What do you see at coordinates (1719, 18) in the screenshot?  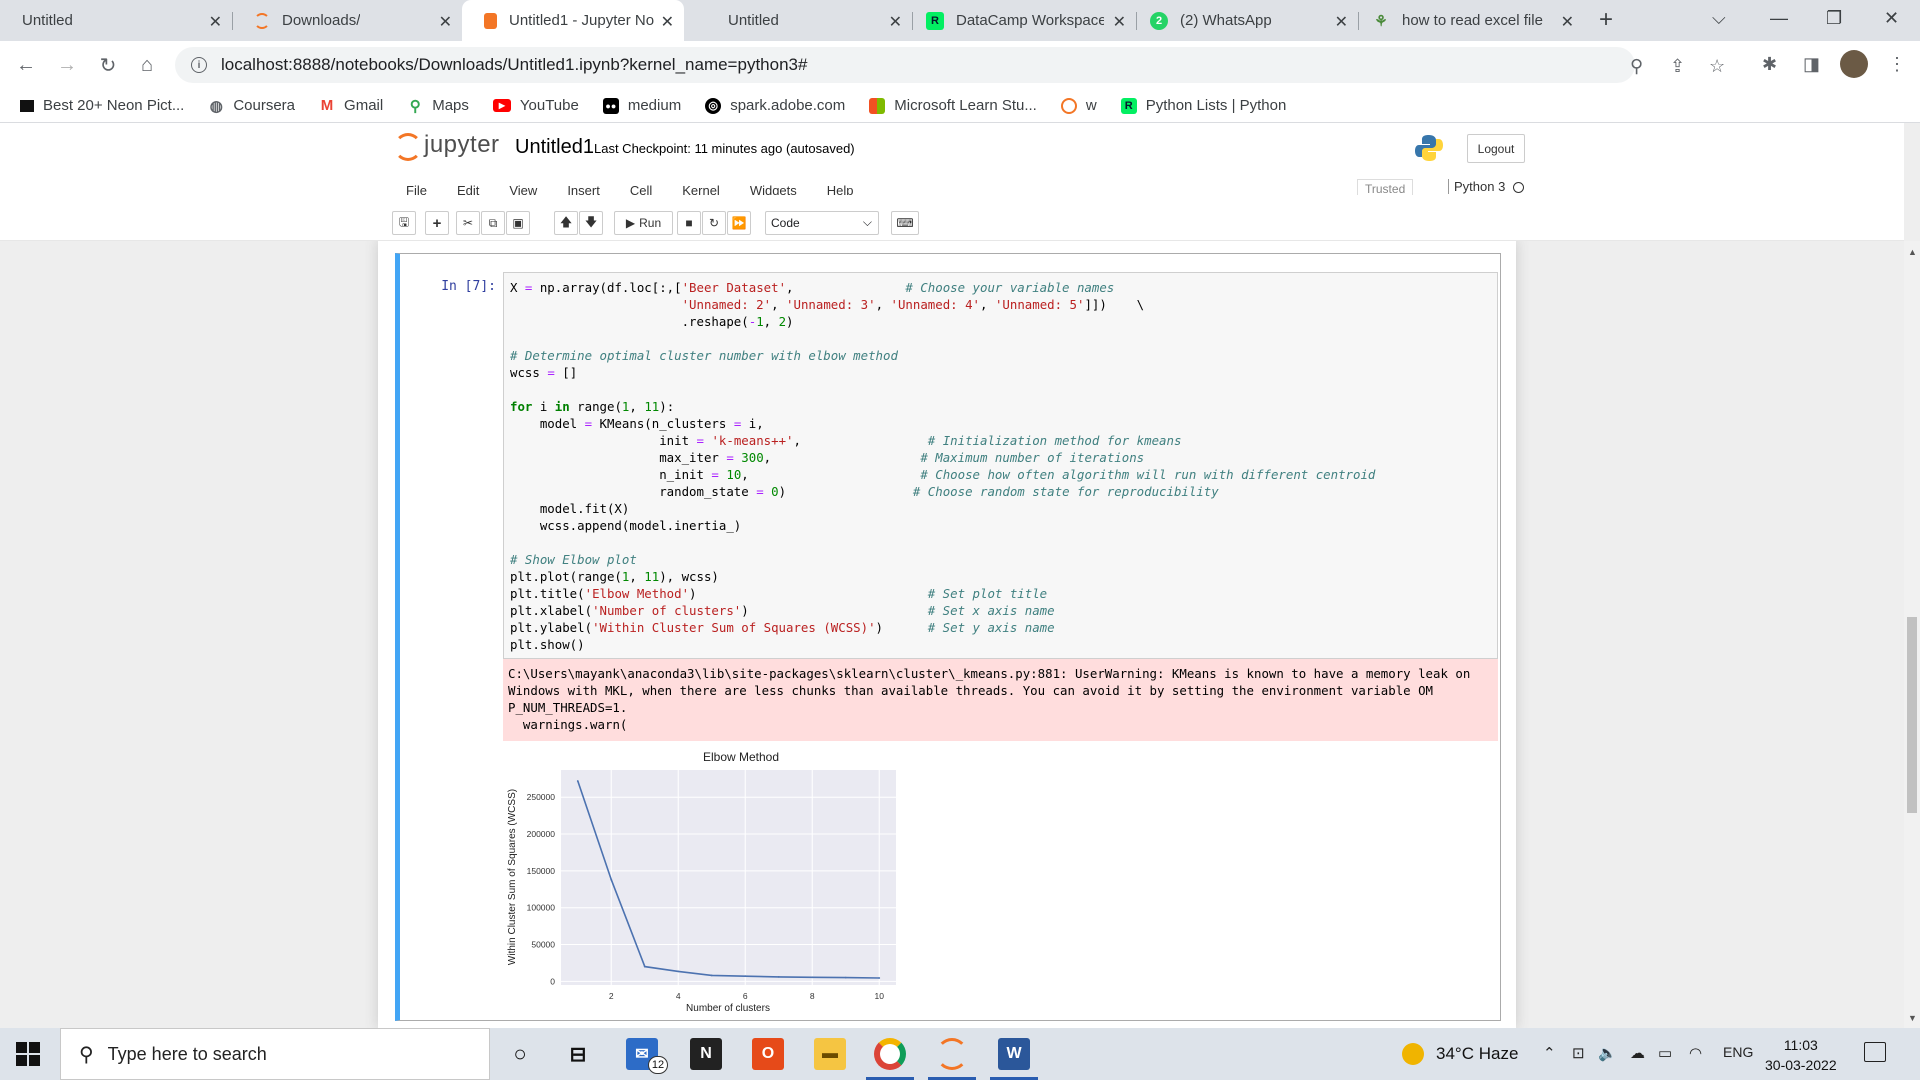 I see `tab-search-chevron-icon: ⌵` at bounding box center [1719, 18].